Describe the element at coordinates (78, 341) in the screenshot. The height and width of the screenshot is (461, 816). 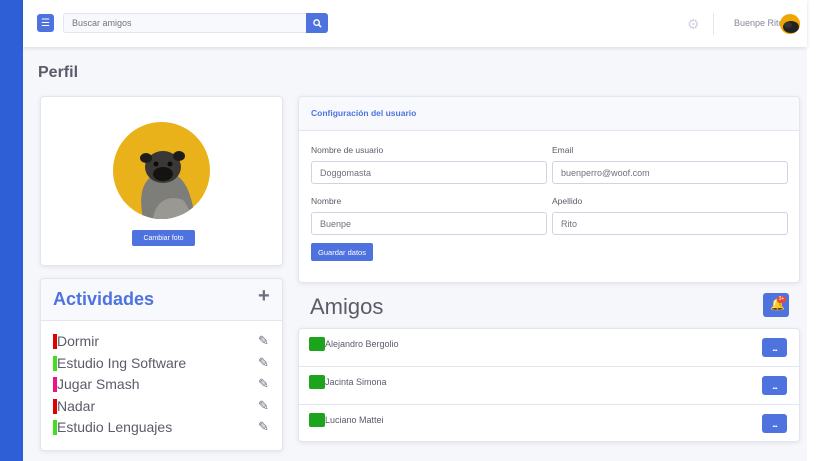
I see `activity-label: Dormir` at that location.